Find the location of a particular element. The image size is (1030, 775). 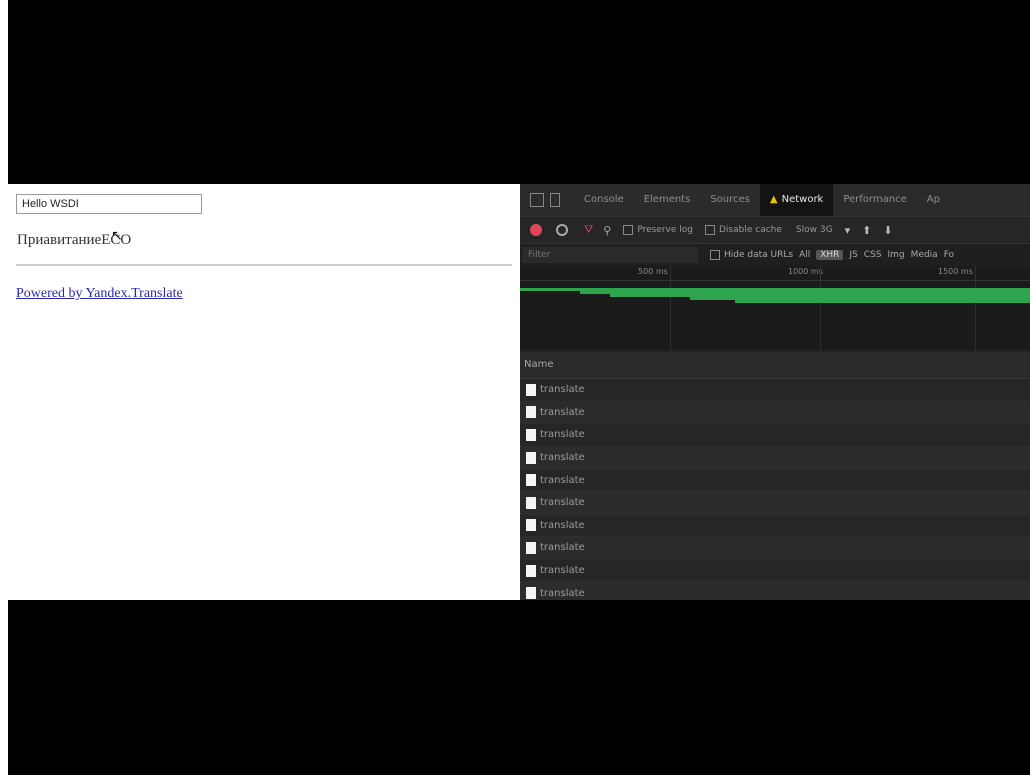

powered-by-link: Powered by Yandex.Translate is located at coordinates (99, 294).